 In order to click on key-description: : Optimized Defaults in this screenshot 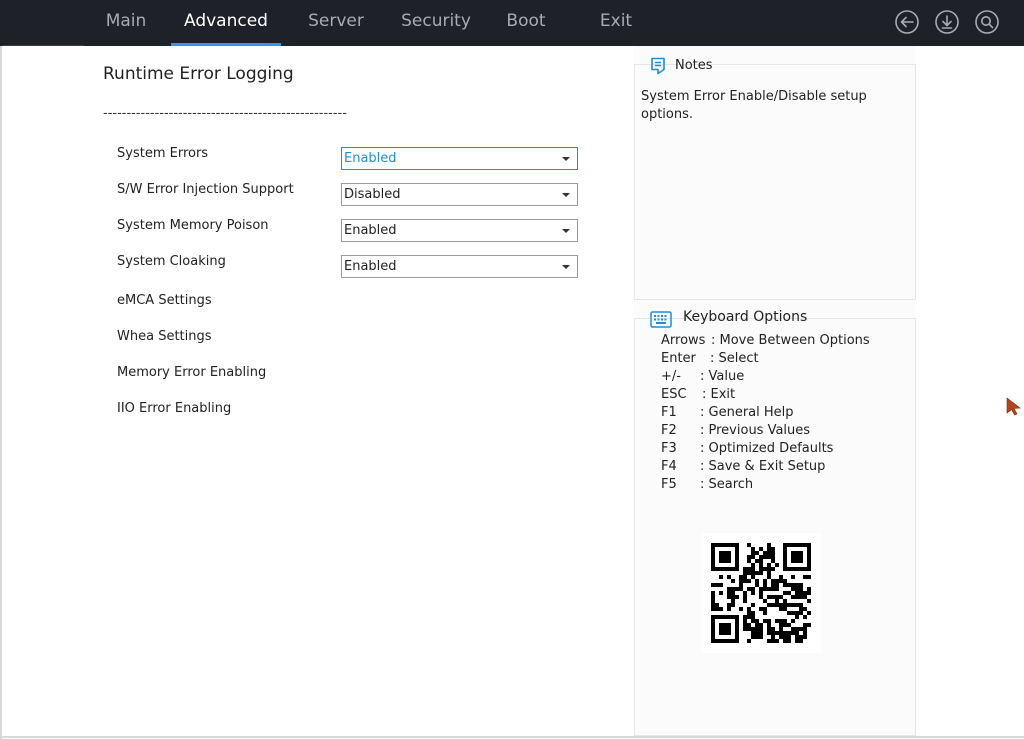, I will do `click(767, 448)`.